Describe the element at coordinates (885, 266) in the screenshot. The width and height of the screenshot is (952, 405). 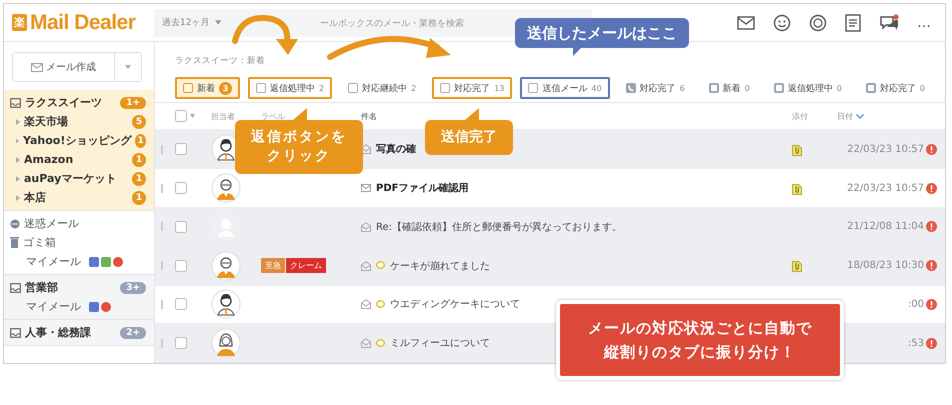
I see `date-text: 18/08/23 10:30` at that location.